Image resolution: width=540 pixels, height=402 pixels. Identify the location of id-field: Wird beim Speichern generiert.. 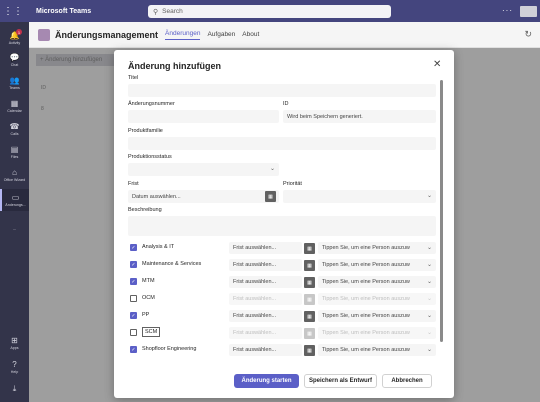
(359, 116).